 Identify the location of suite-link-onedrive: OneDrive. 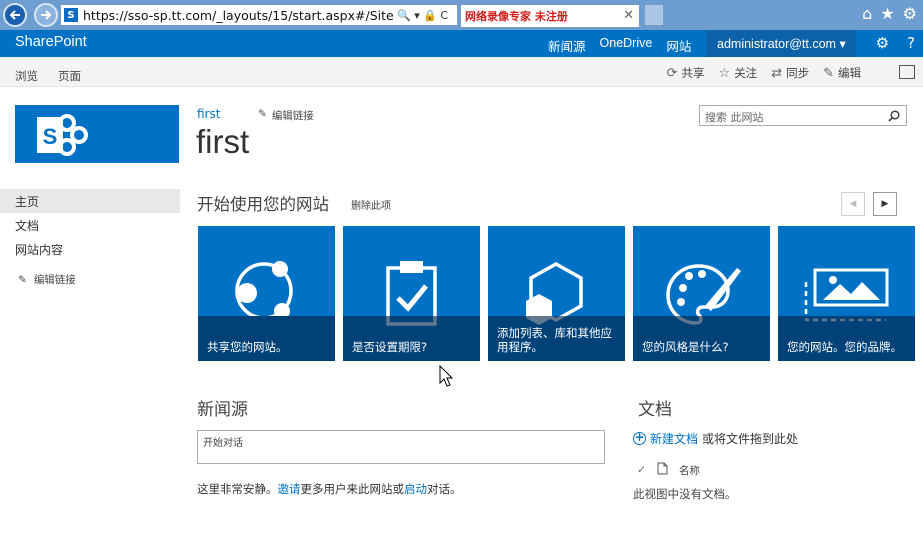
(626, 45).